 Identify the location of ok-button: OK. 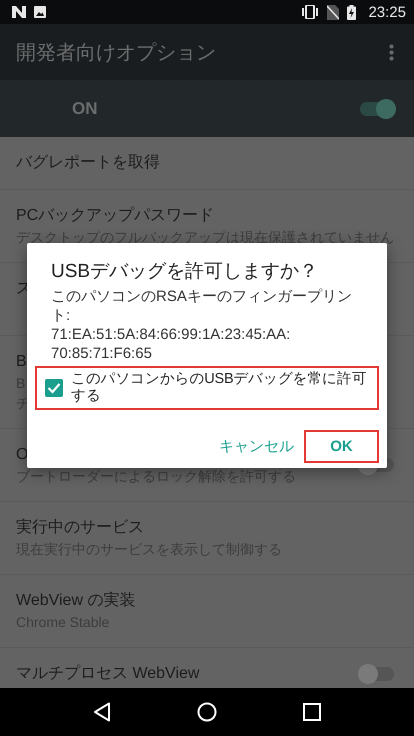
(341, 446).